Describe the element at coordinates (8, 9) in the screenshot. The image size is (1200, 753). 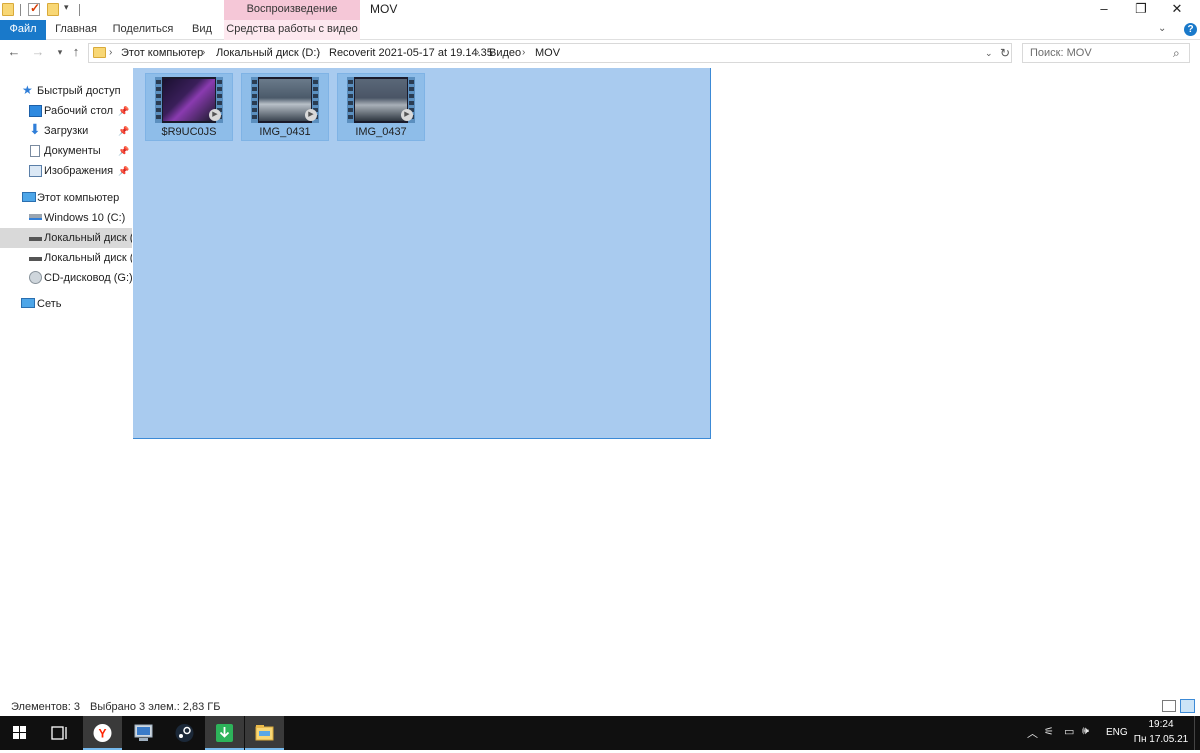
I see `folder-icon` at that location.